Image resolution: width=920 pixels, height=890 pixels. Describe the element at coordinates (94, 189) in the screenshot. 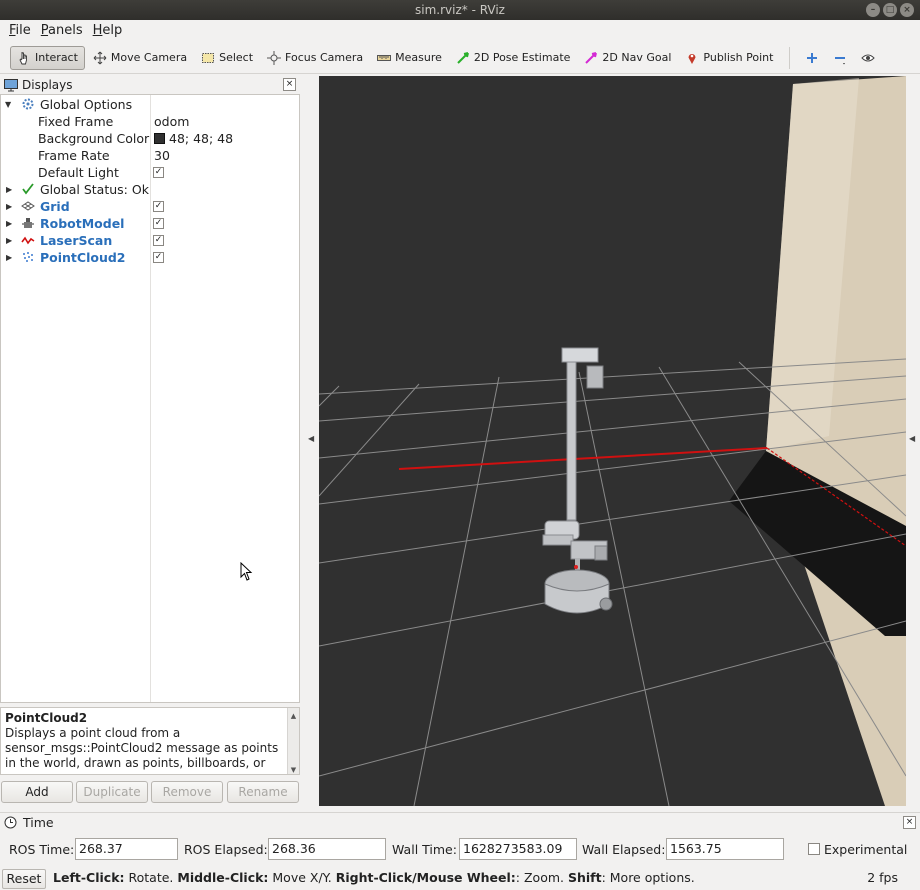

I see `global-status-label: Global Status: Ok` at that location.